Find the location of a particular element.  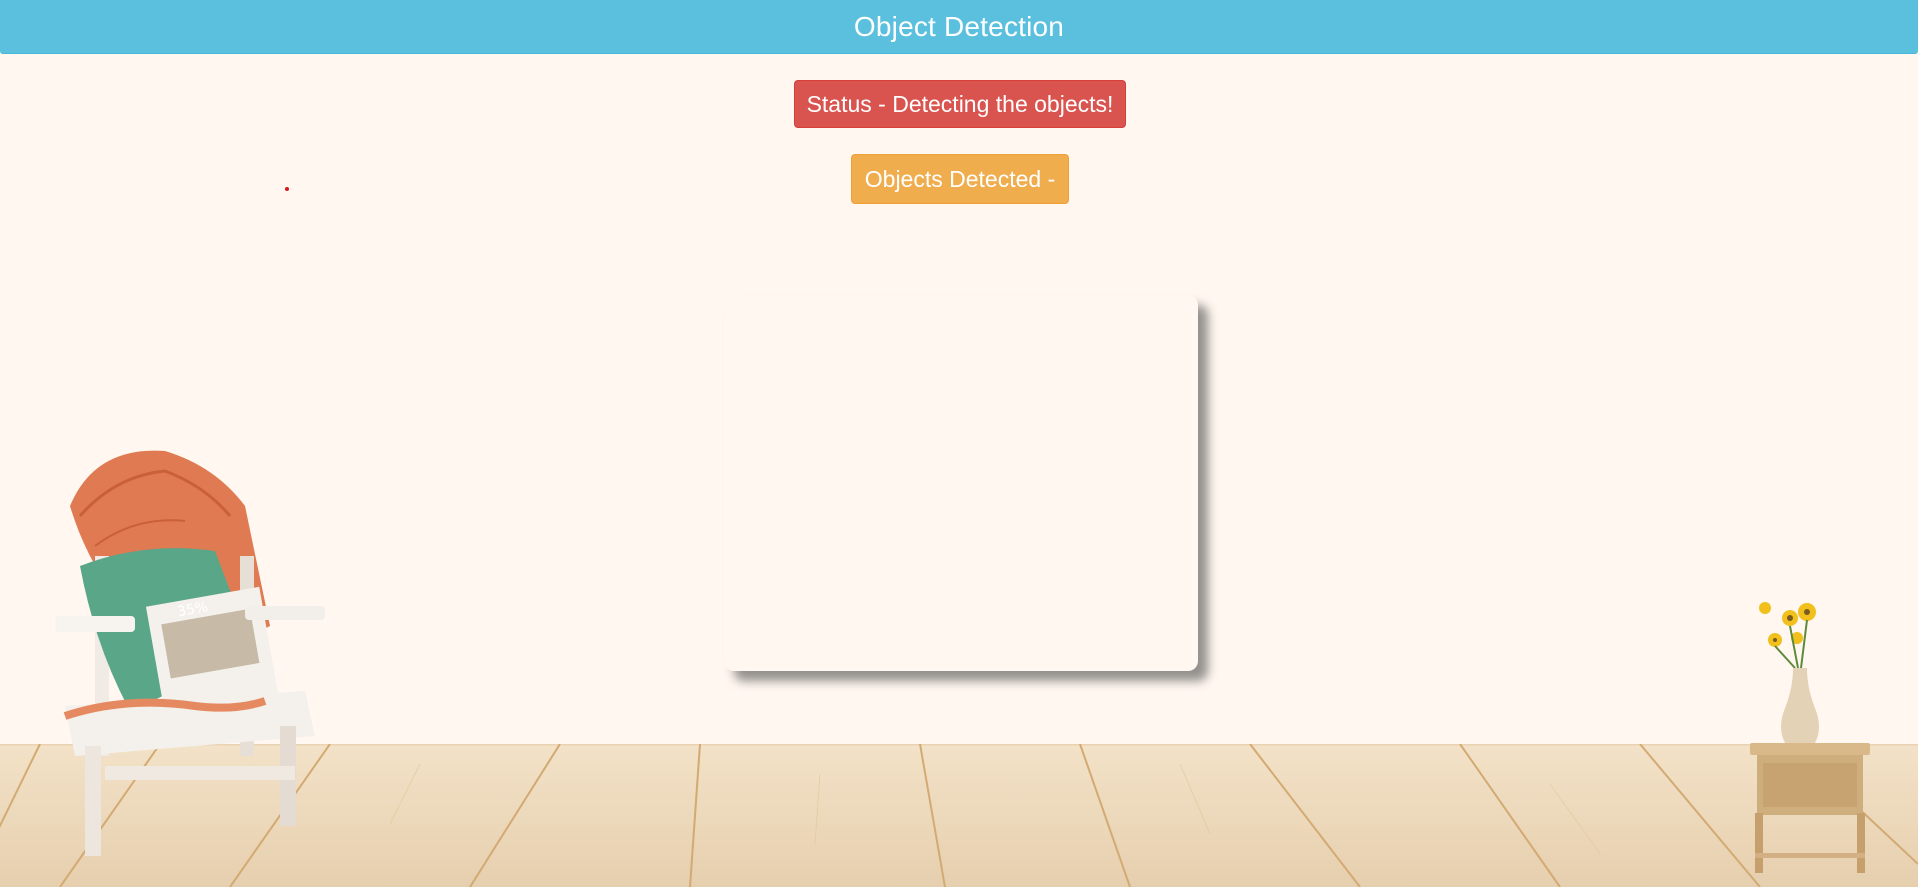

top-navbar: Object Detection is located at coordinates (959, 27).